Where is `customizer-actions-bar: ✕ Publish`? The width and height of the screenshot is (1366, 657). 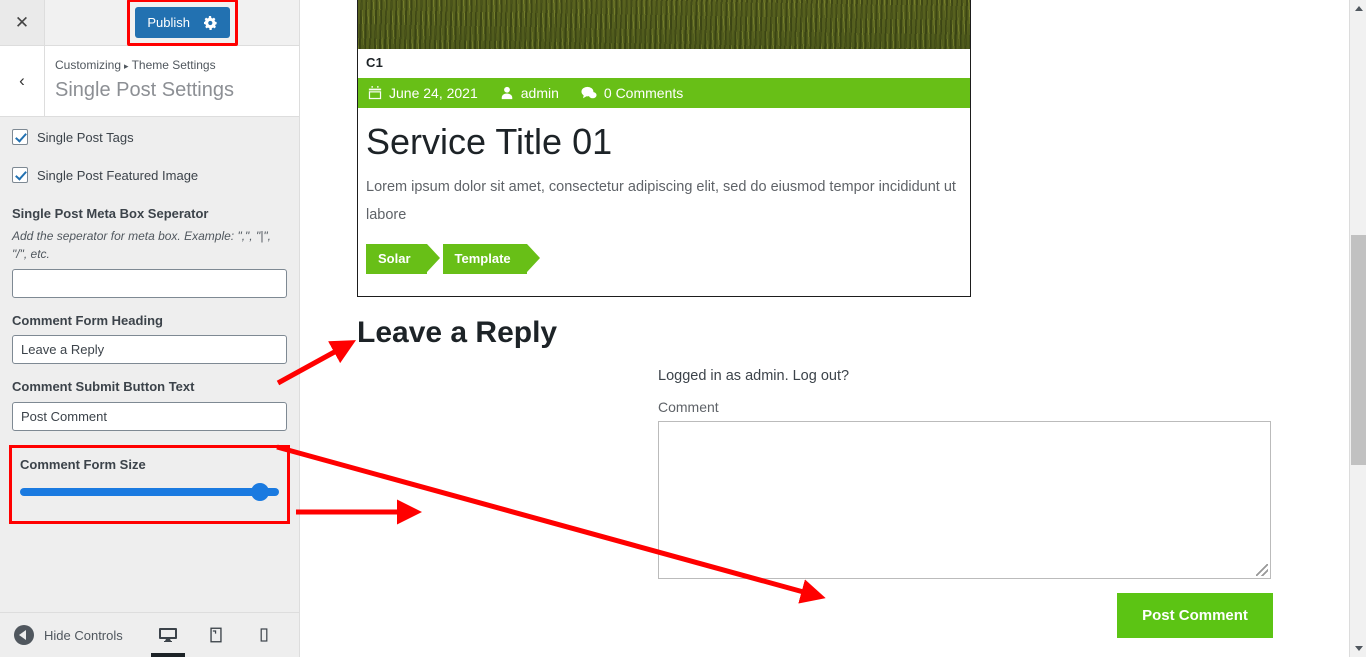 customizer-actions-bar: ✕ Publish is located at coordinates (149, 23).